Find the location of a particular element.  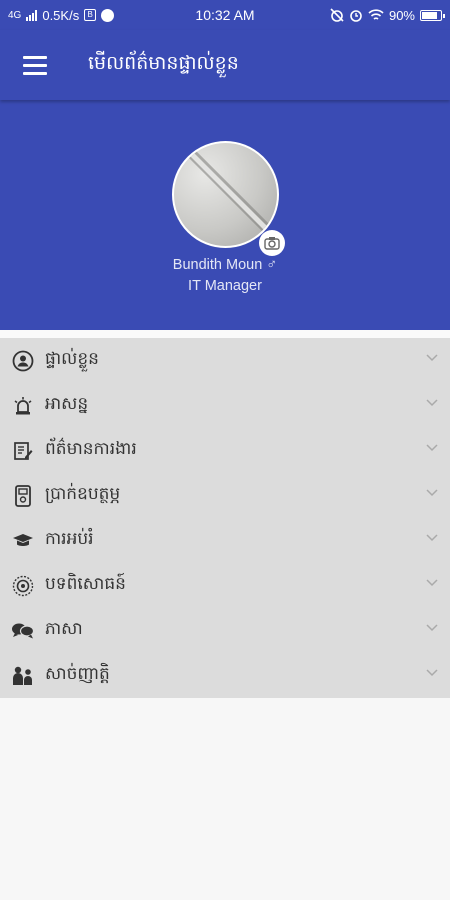

siren-icon is located at coordinates (22, 405).